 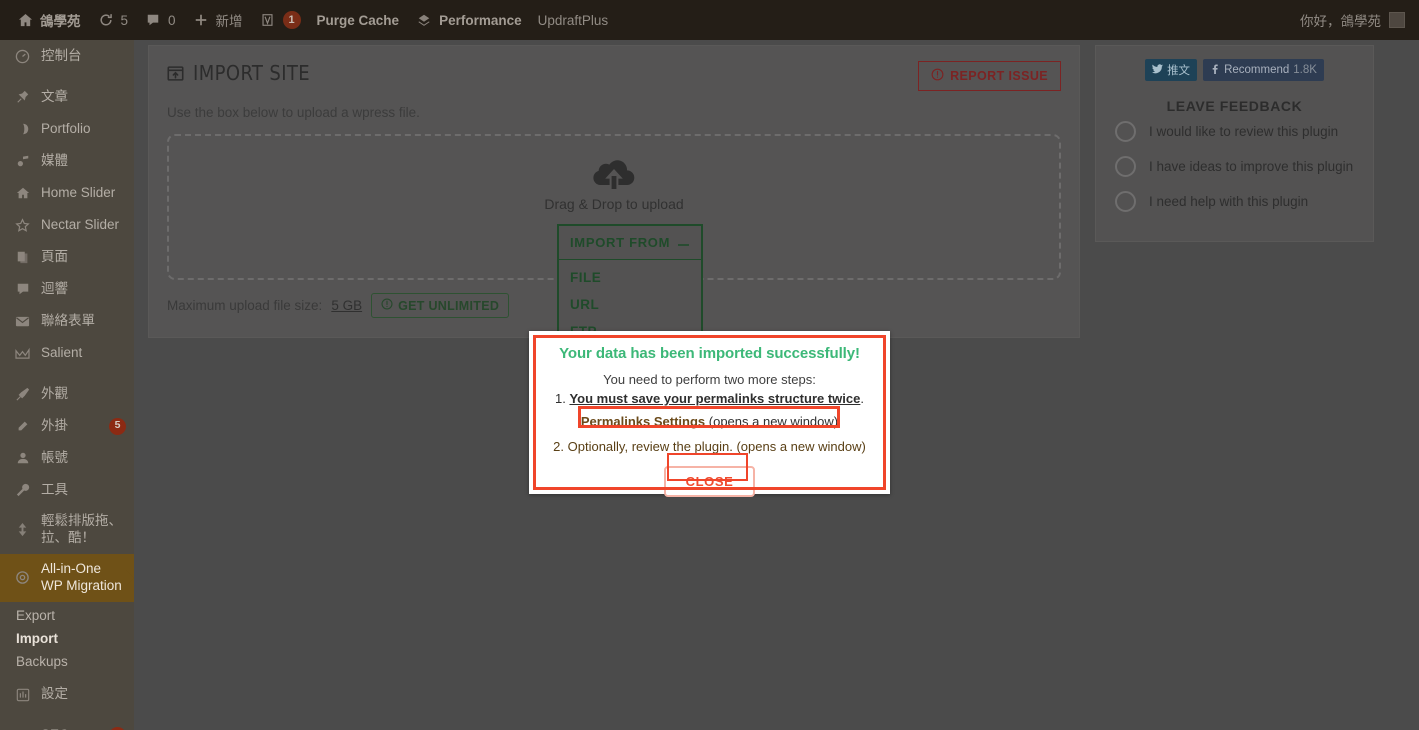 I want to click on admin-bar-comments: 0, so click(x=160, y=20).